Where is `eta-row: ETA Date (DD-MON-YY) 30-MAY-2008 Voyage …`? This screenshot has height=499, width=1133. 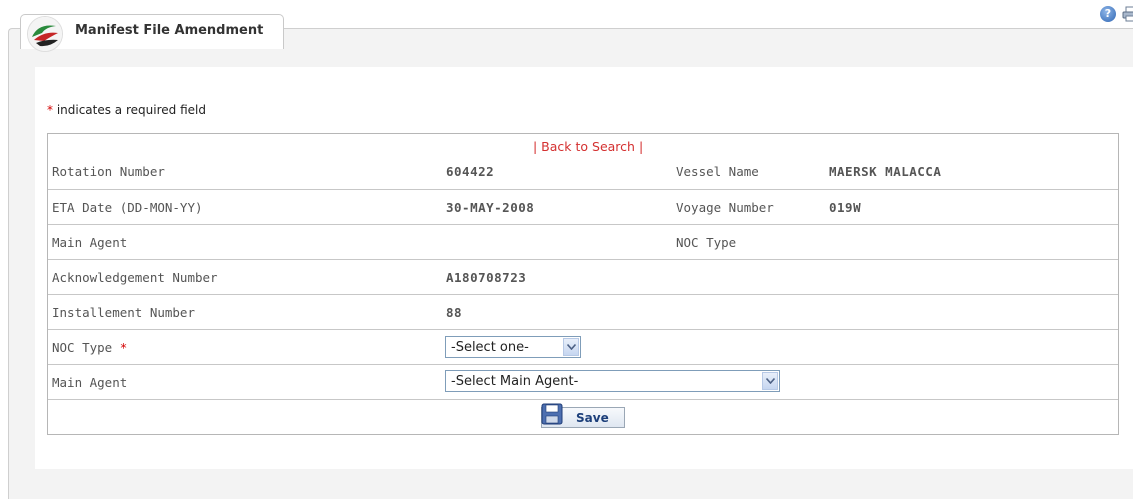
eta-row: ETA Date (DD-MON-YY) 30-MAY-2008 Voyage … is located at coordinates (583, 207).